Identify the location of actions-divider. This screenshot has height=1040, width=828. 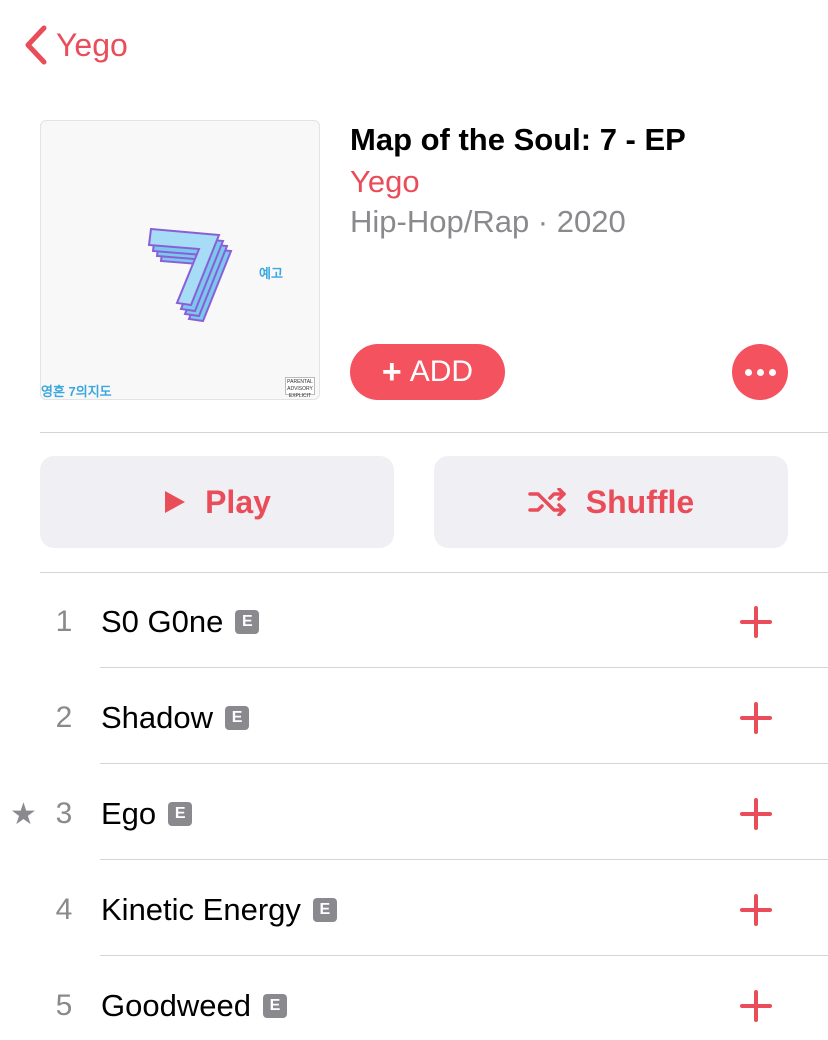
(434, 572).